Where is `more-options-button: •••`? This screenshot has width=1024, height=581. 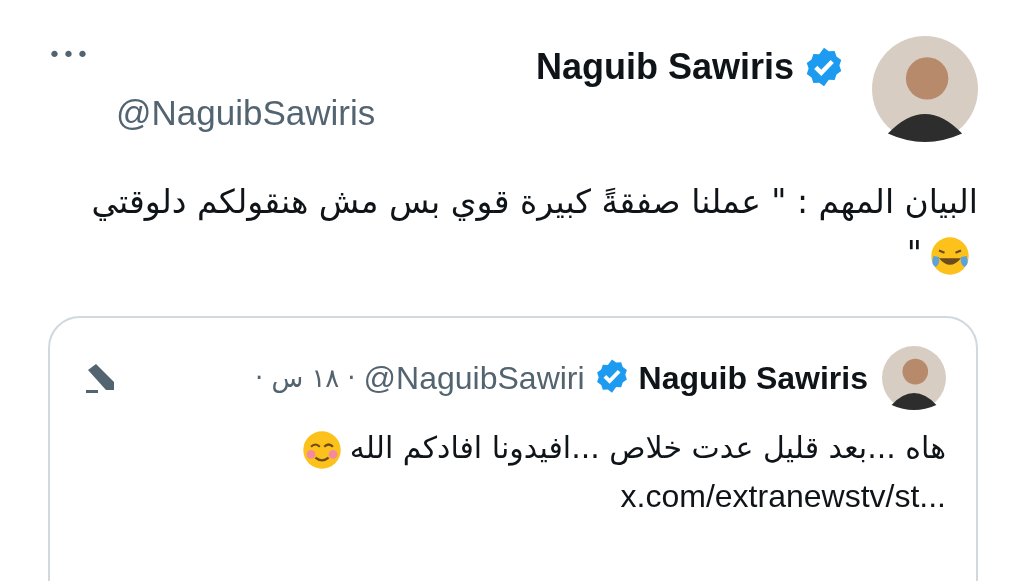
more-options-button: ••• is located at coordinates (69, 54).